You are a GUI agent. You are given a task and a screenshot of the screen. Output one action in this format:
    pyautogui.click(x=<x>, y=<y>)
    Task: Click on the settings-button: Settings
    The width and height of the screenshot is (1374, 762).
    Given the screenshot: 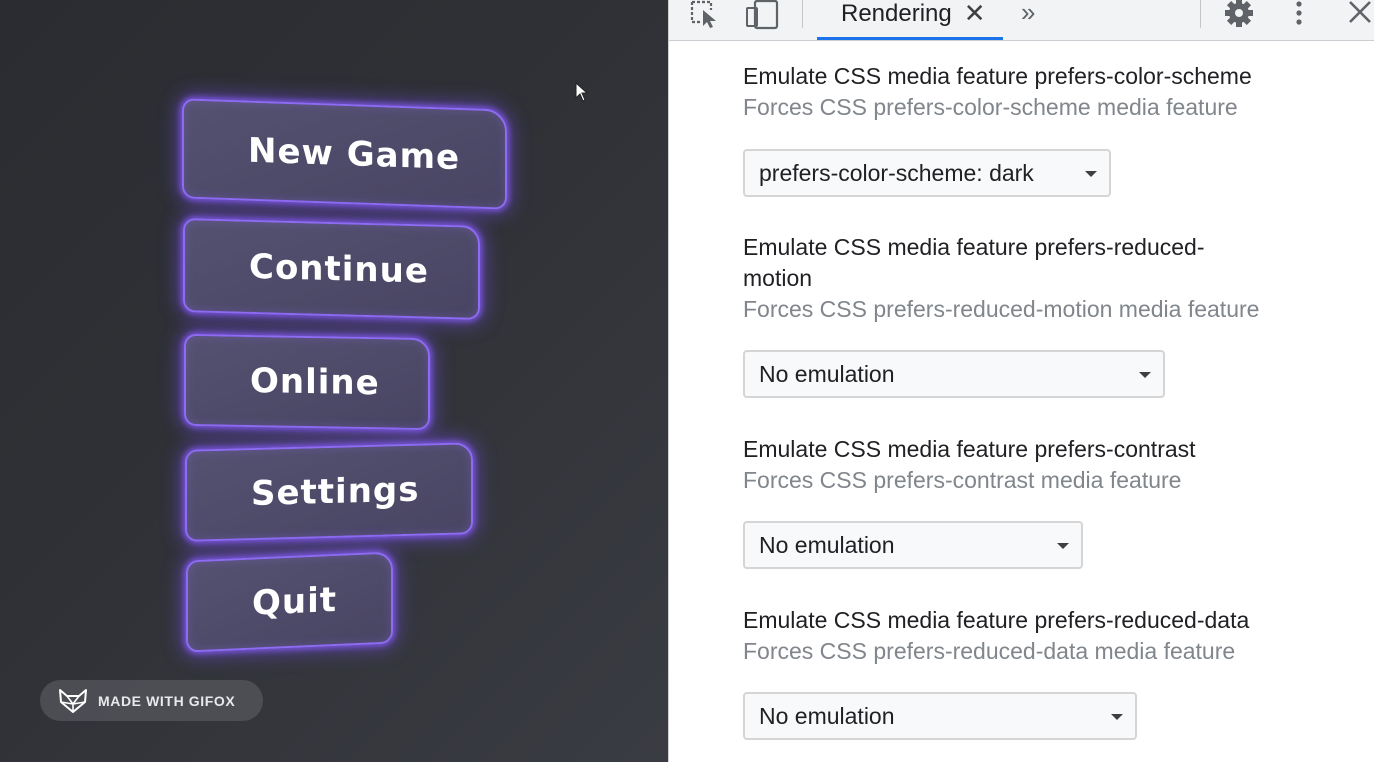 What is the action you would take?
    pyautogui.click(x=329, y=492)
    